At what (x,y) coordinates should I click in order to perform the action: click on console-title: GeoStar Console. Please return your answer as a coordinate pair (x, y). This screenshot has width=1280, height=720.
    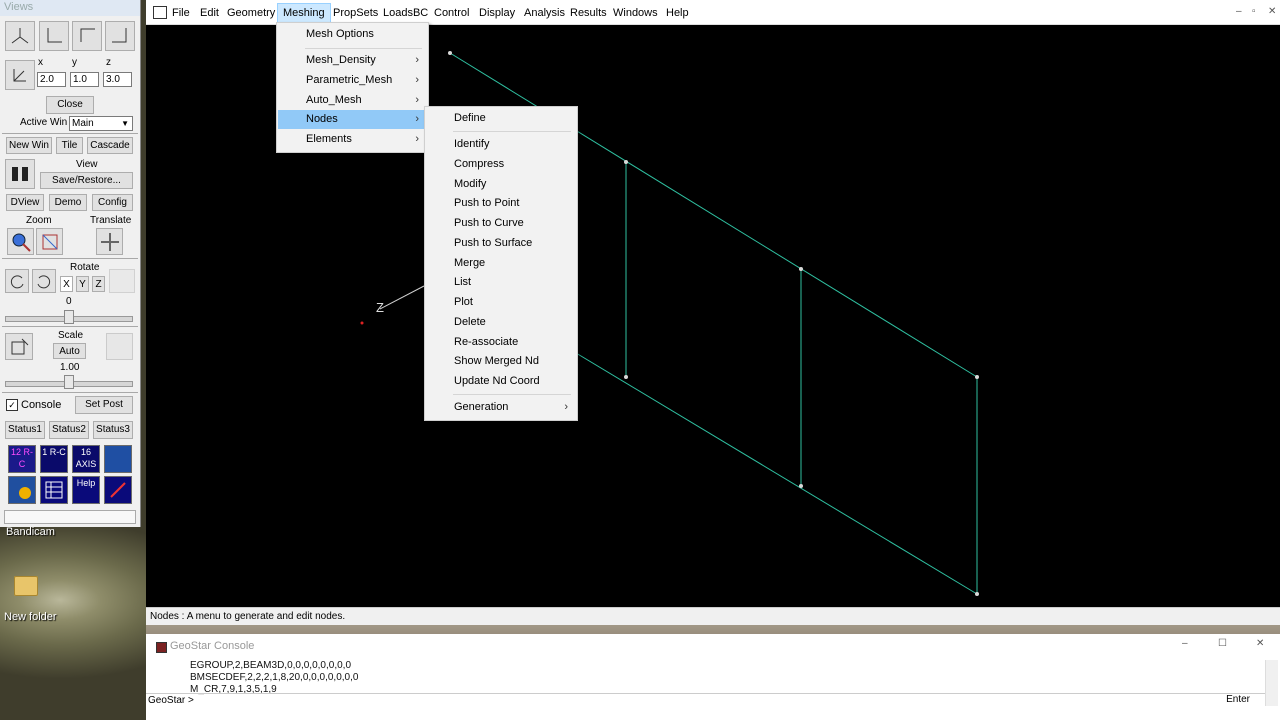
    Looking at the image, I should click on (212, 646).